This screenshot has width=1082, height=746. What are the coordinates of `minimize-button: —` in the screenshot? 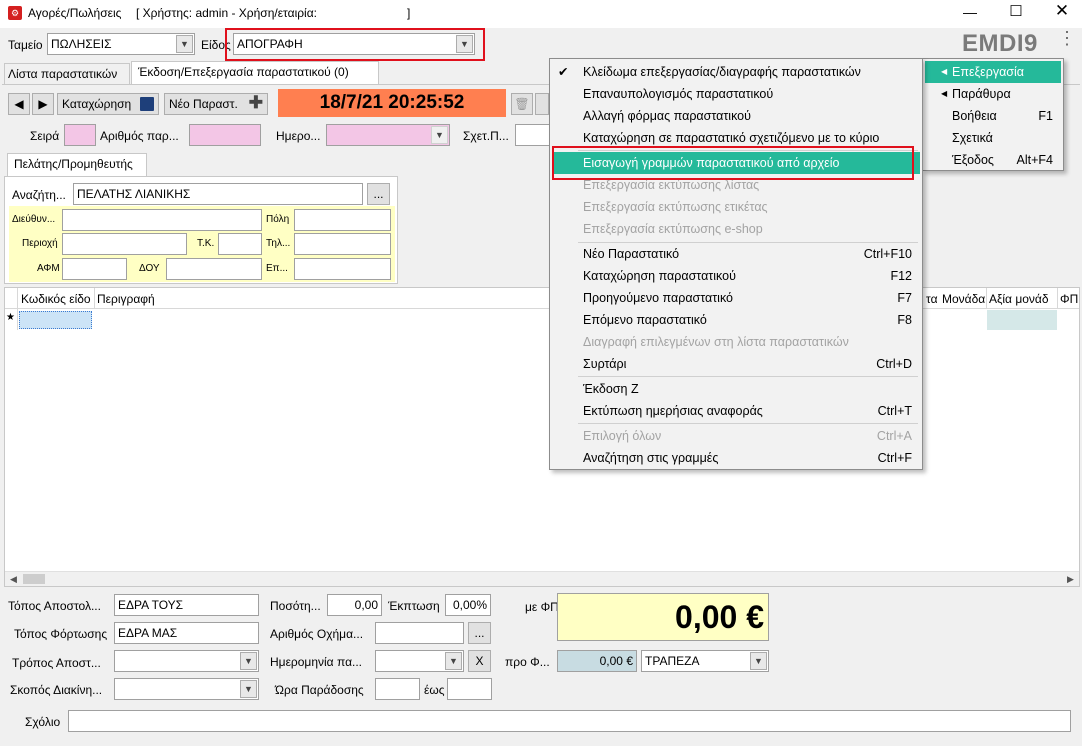 It's located at (970, 13).